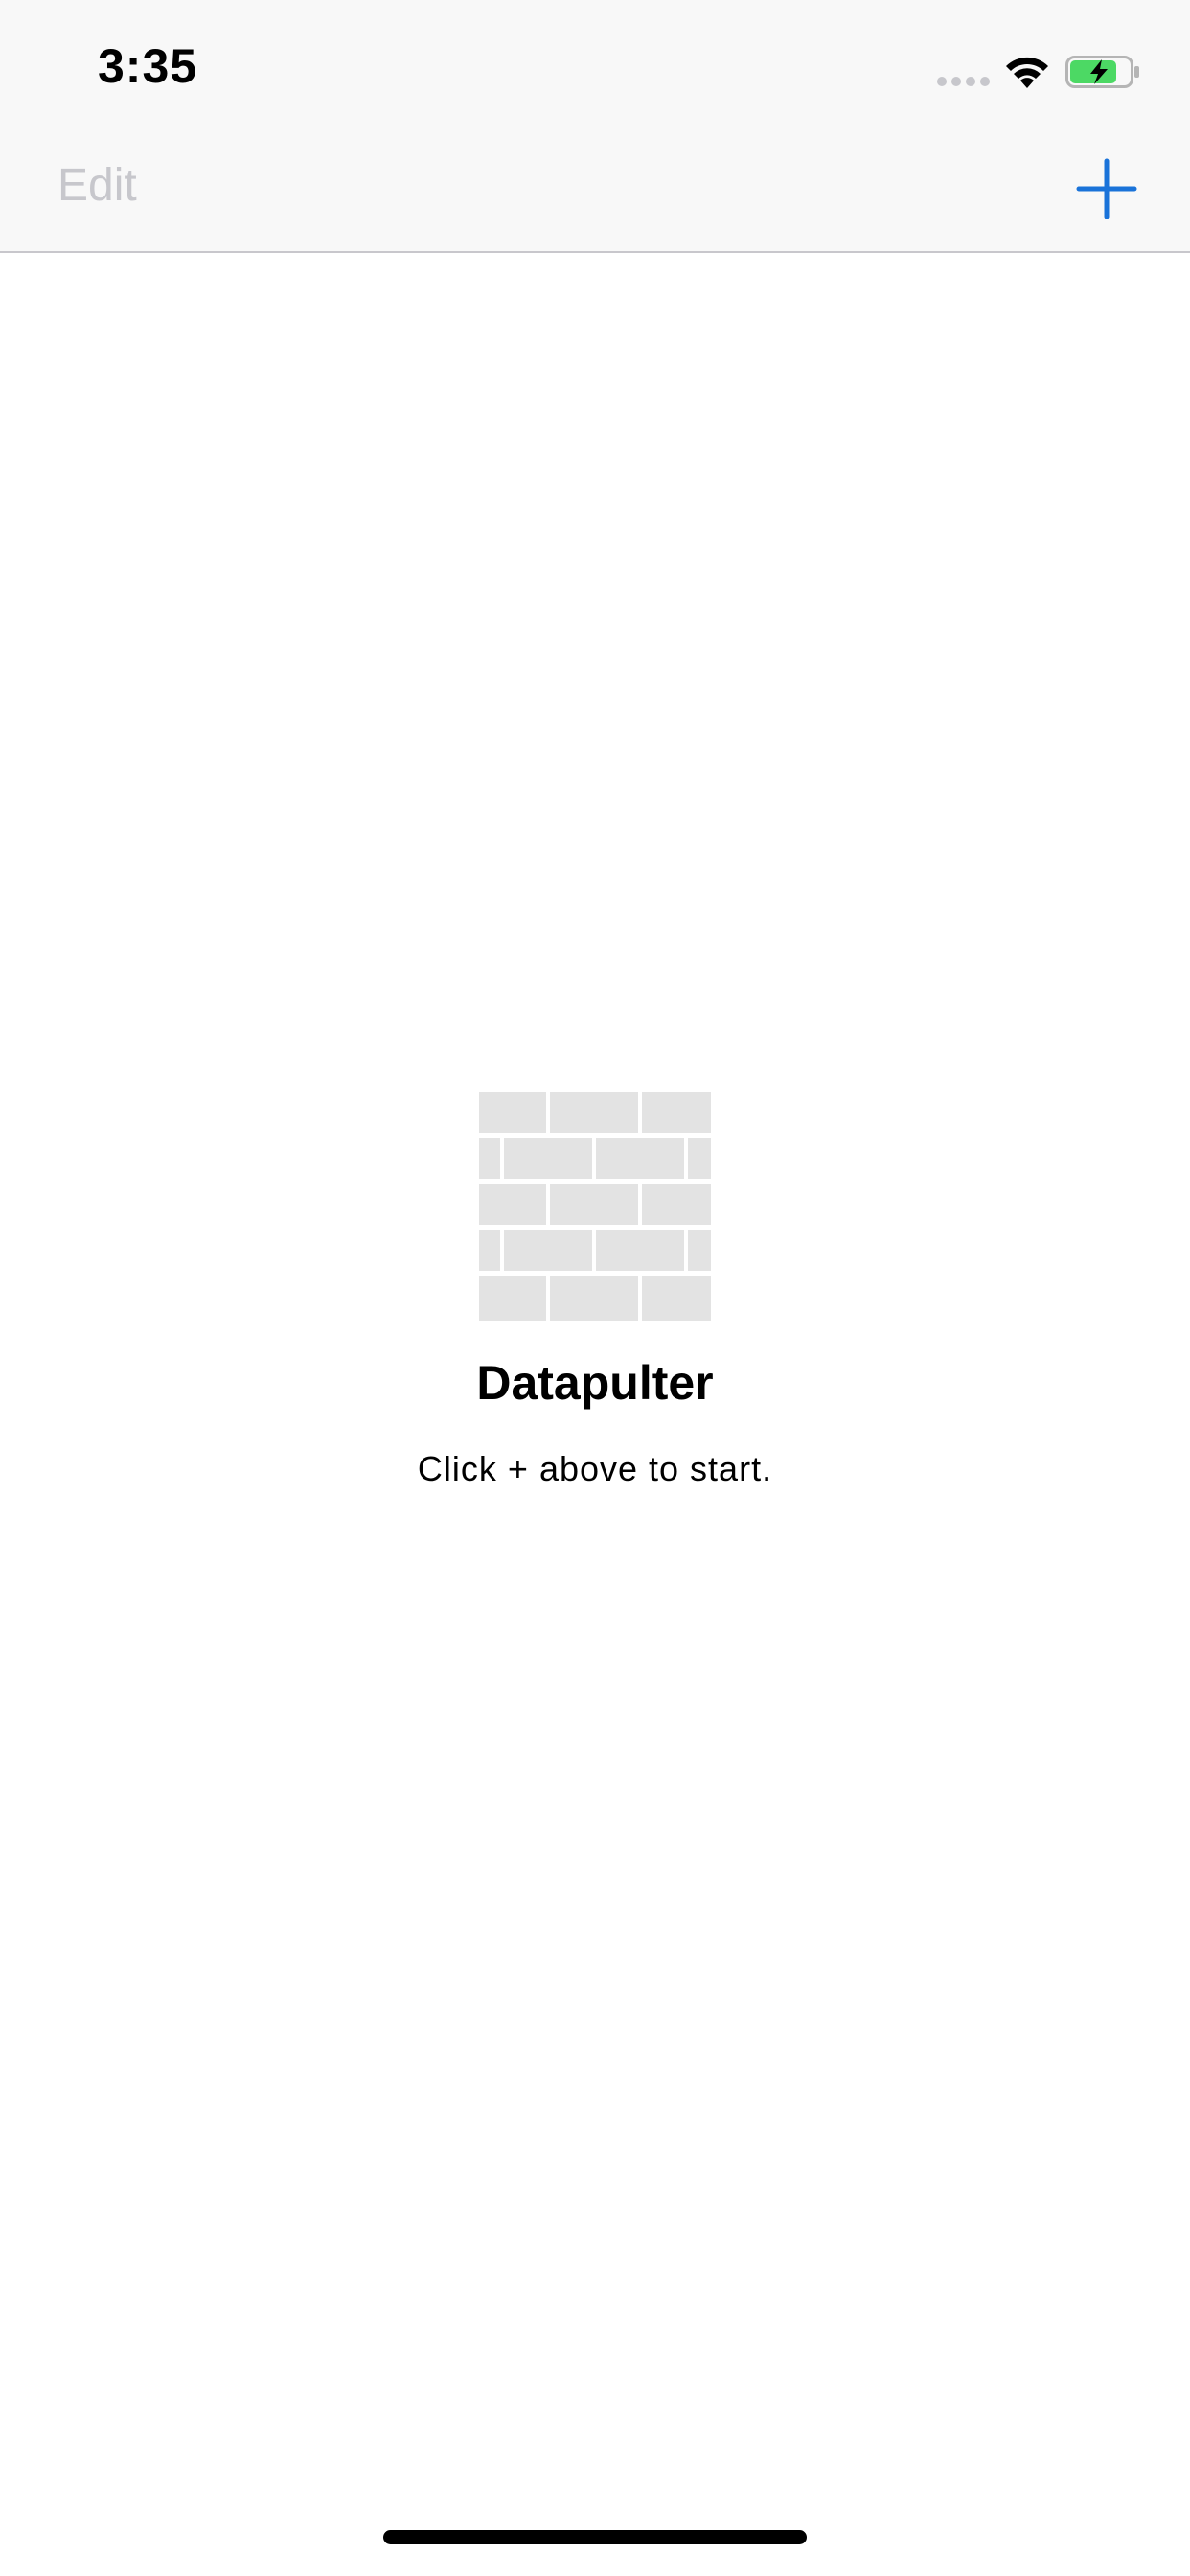 This screenshot has height=2576, width=1190. What do you see at coordinates (595, 1383) in the screenshot?
I see `empty-state-title: Datapulter` at bounding box center [595, 1383].